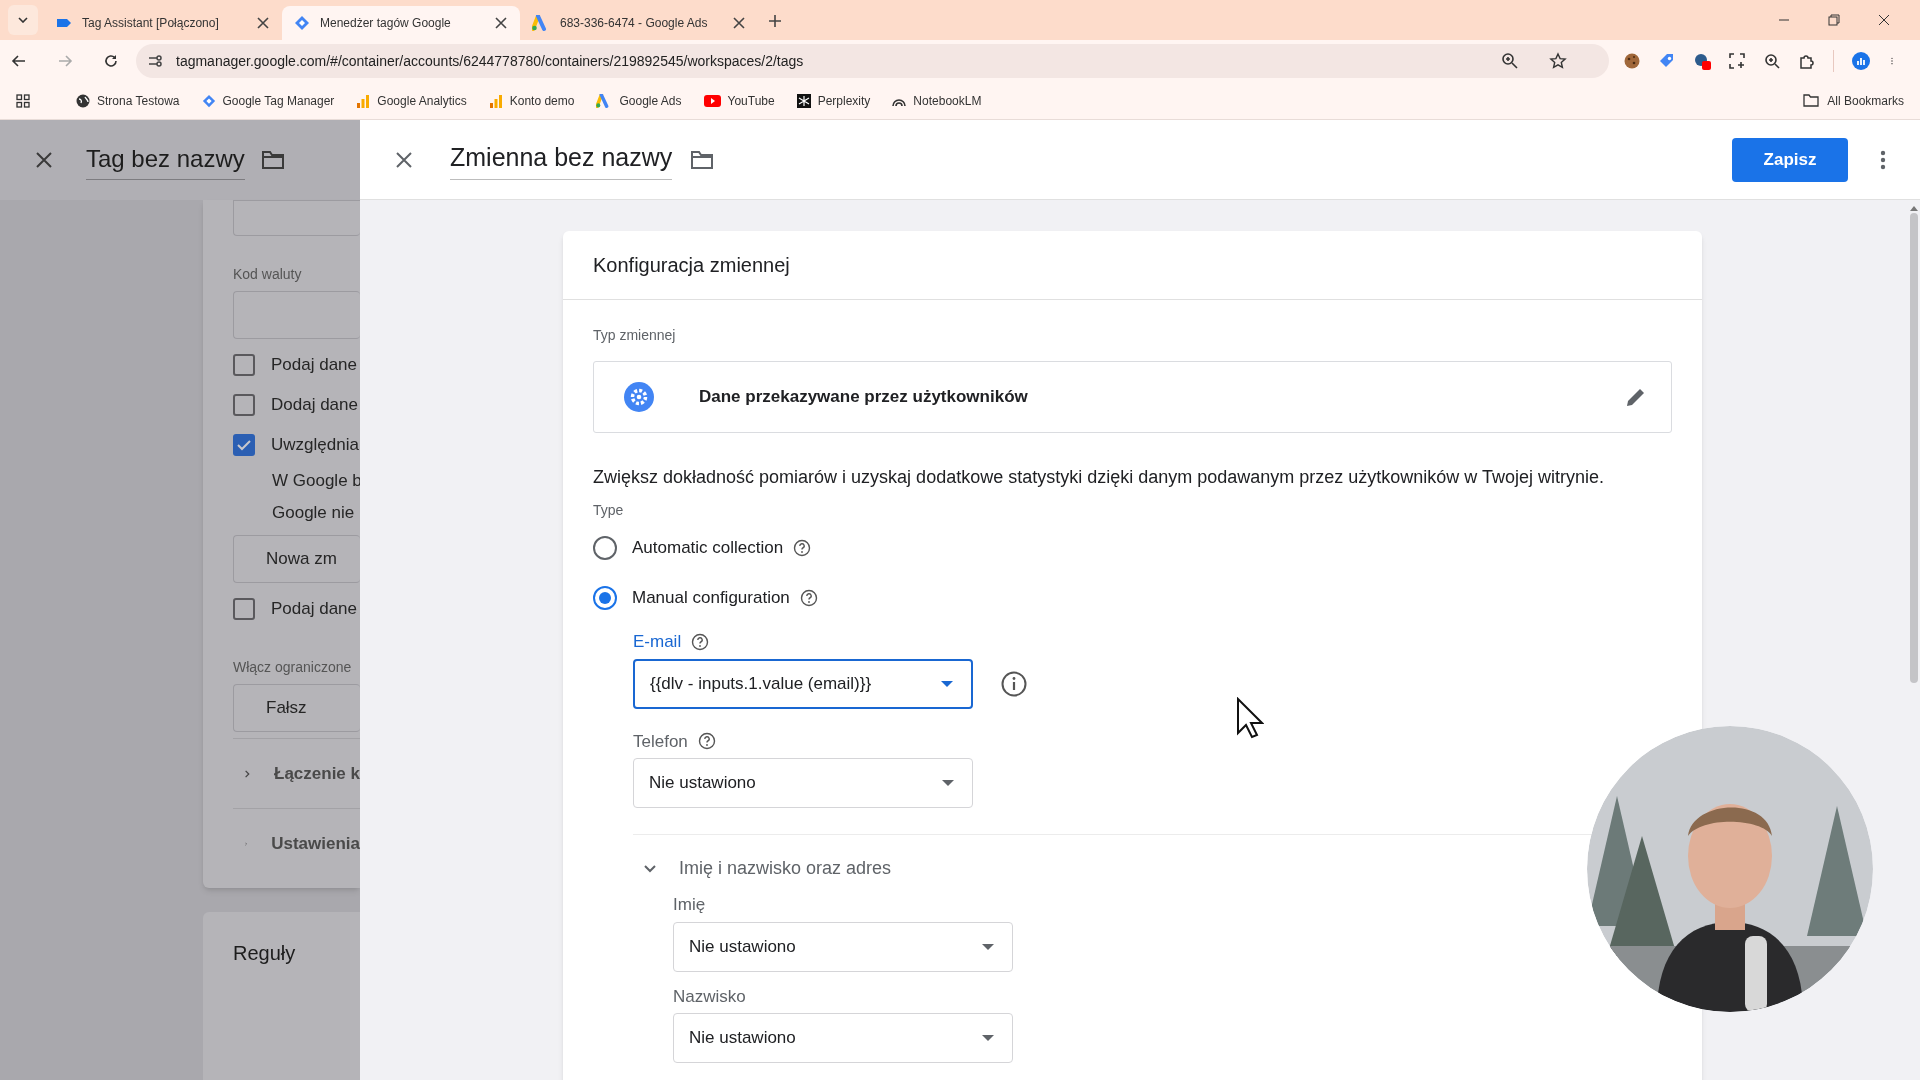  Describe the element at coordinates (691, 265) in the screenshot. I see `card-title: Konfiguracja zmiennej` at that location.